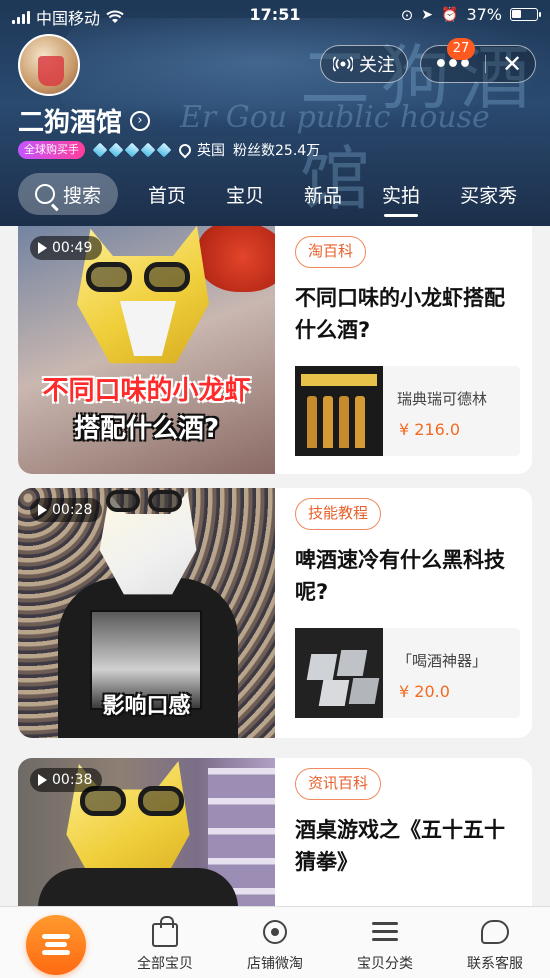  Describe the element at coordinates (385, 932) in the screenshot. I see `list-icon` at that location.